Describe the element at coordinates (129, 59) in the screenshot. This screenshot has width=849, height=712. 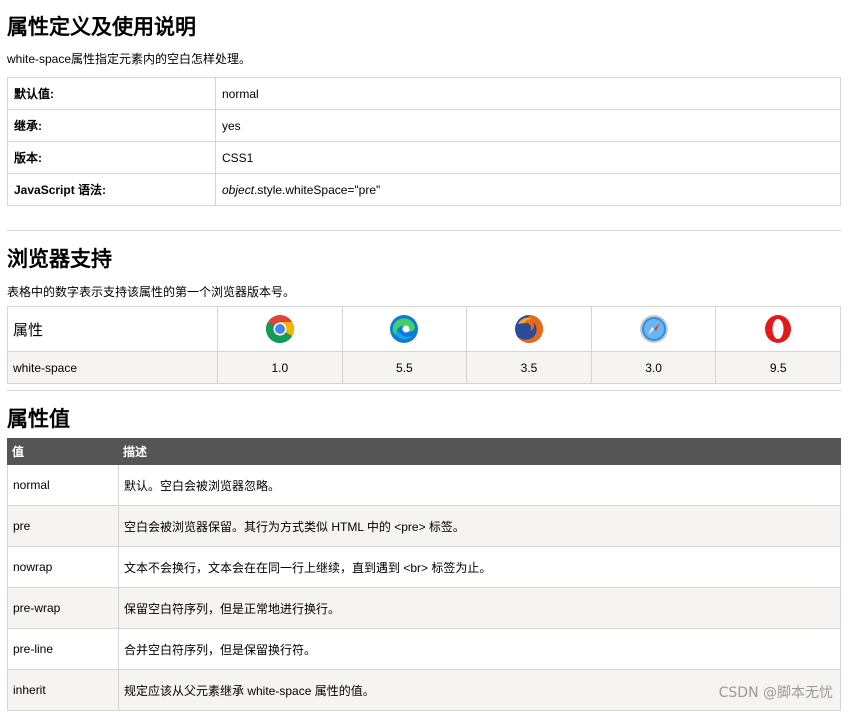
I see `definition-description: white-space属性指定元素内的空白怎样处理。` at that location.